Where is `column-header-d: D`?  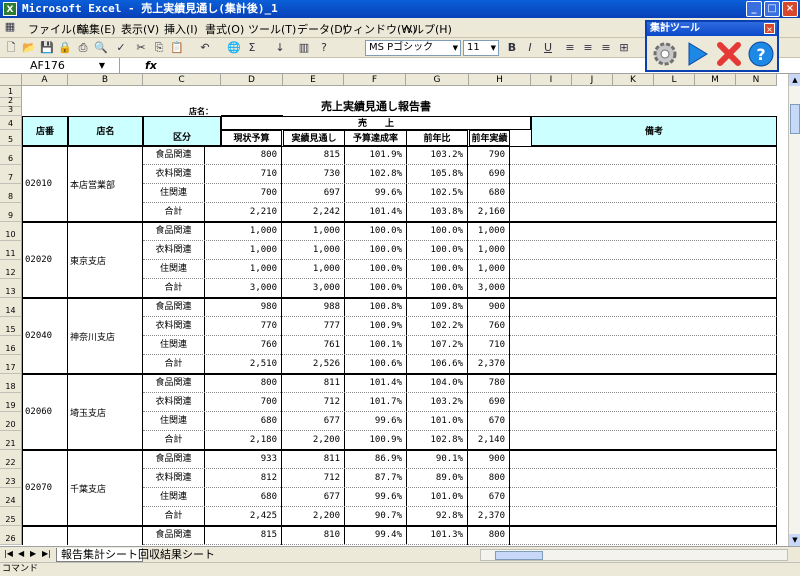 column-header-d: D is located at coordinates (252, 80).